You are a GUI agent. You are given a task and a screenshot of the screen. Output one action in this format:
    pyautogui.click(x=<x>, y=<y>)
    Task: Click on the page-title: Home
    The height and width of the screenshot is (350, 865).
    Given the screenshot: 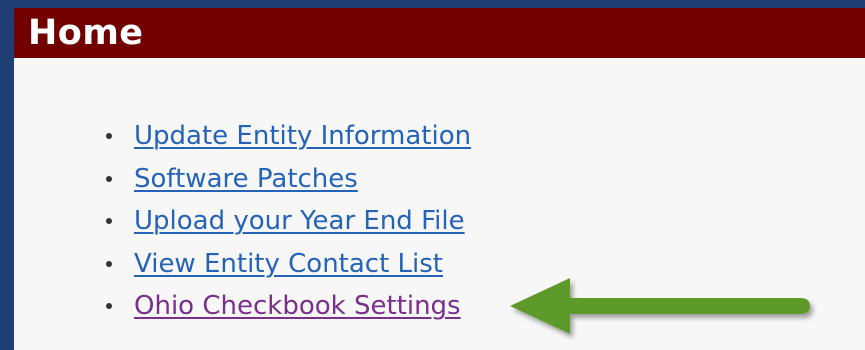 What is the action you would take?
    pyautogui.click(x=86, y=33)
    